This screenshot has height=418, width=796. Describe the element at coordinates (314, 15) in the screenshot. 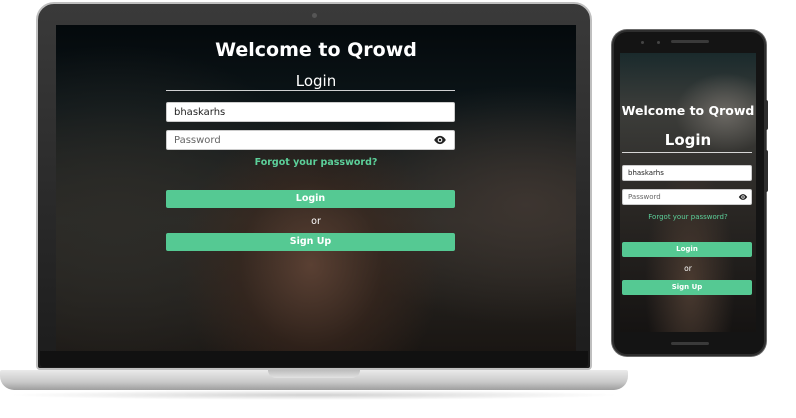

I see `laptop-camera` at that location.